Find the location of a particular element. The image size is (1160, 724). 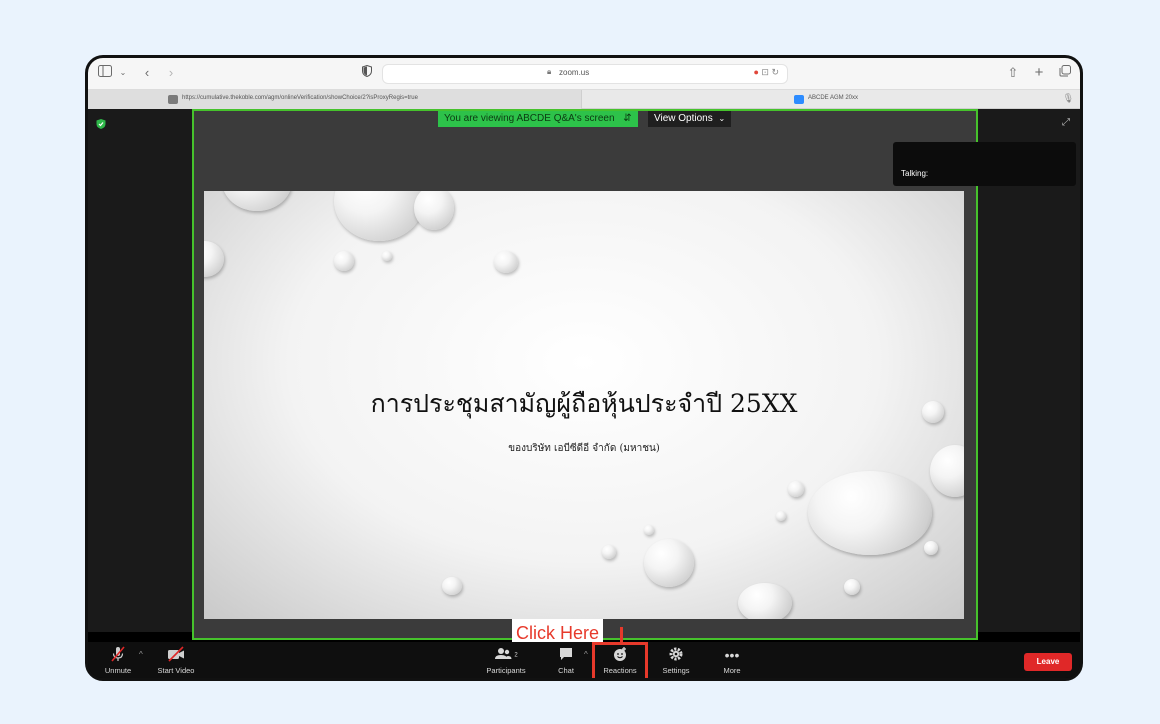

forward-icon: › is located at coordinates (171, 73).